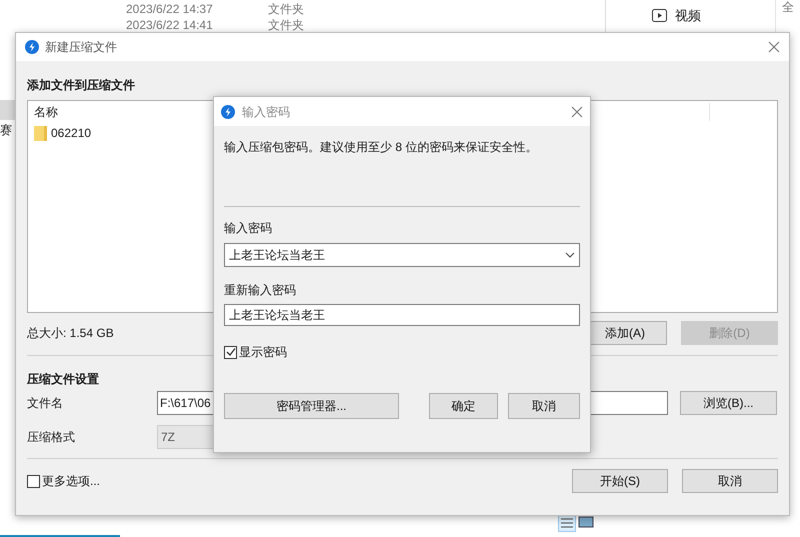 This screenshot has width=800, height=537. Describe the element at coordinates (170, 25) in the screenshot. I see `date-text: 2023/6/22 14:41` at that location.